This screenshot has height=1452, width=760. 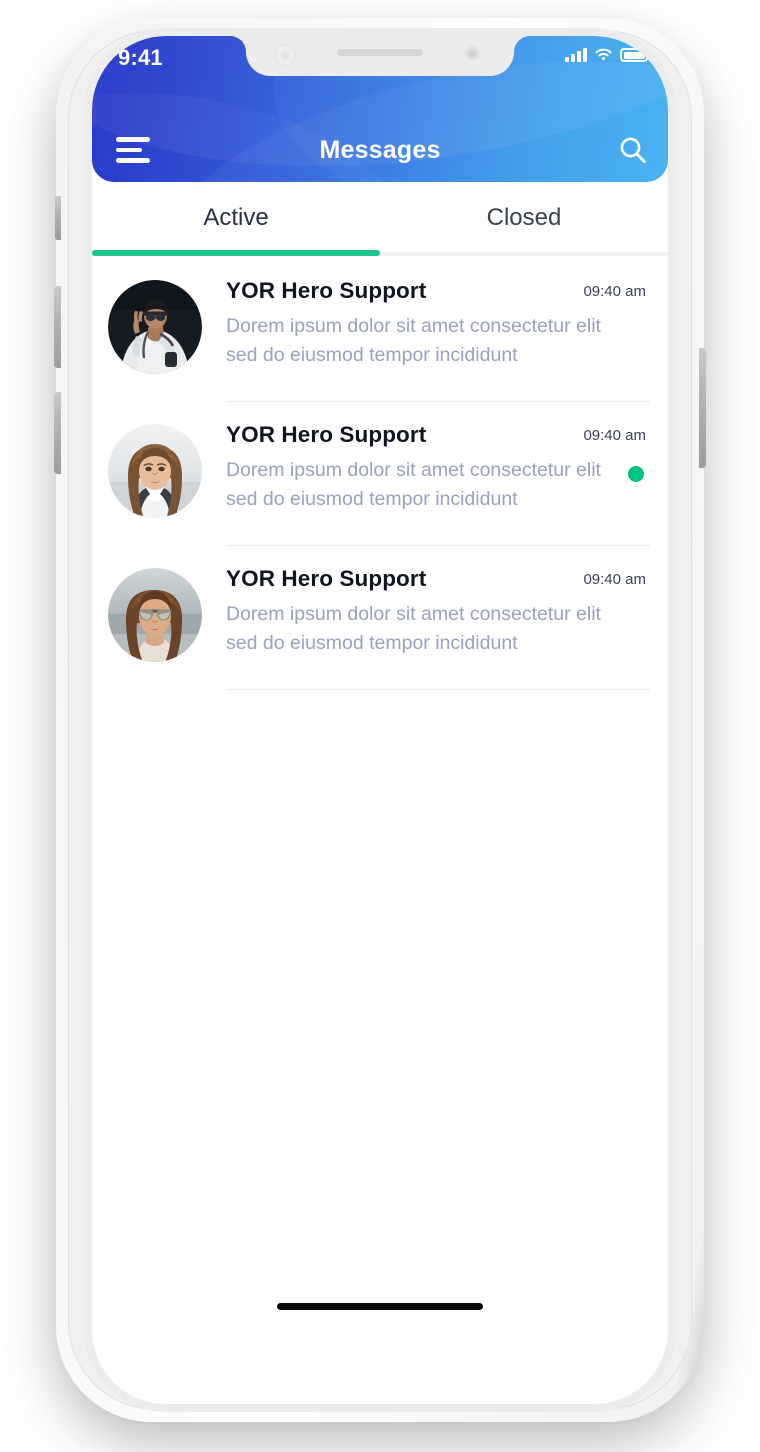 What do you see at coordinates (633, 150) in the screenshot?
I see `search-icon` at bounding box center [633, 150].